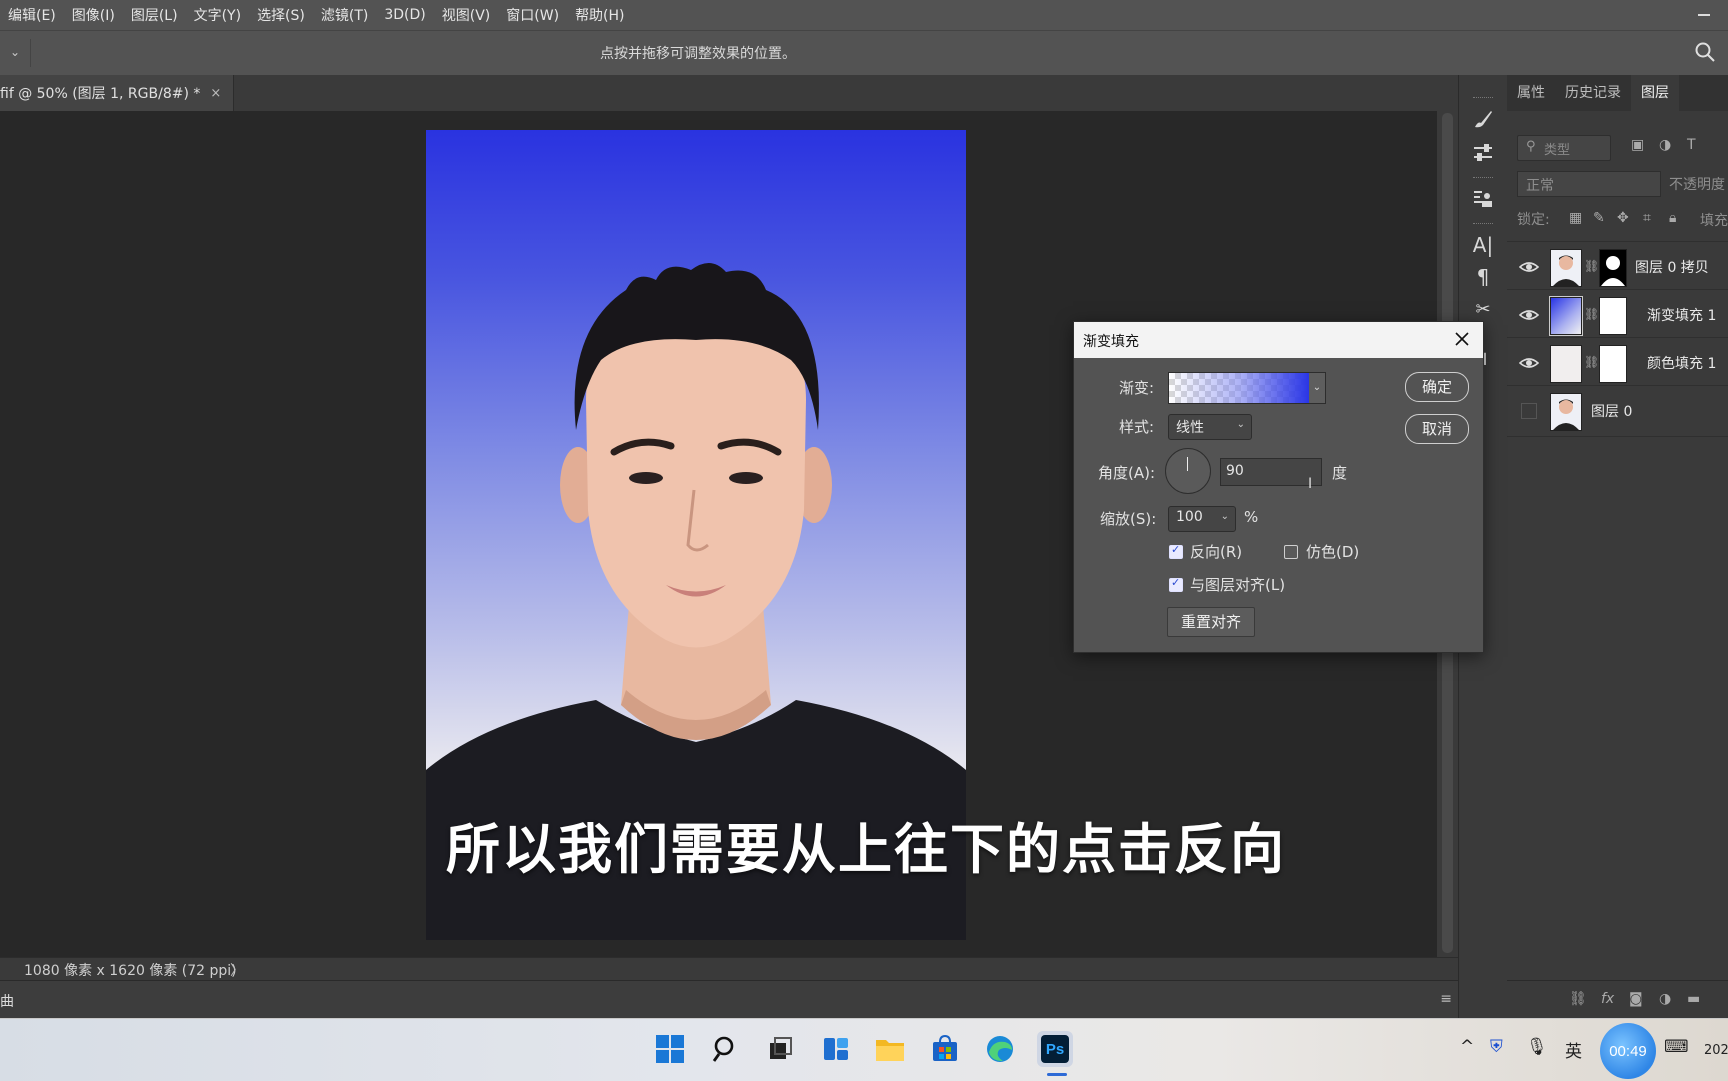  I want to click on dither-label: 仿色(D), so click(1332, 551).